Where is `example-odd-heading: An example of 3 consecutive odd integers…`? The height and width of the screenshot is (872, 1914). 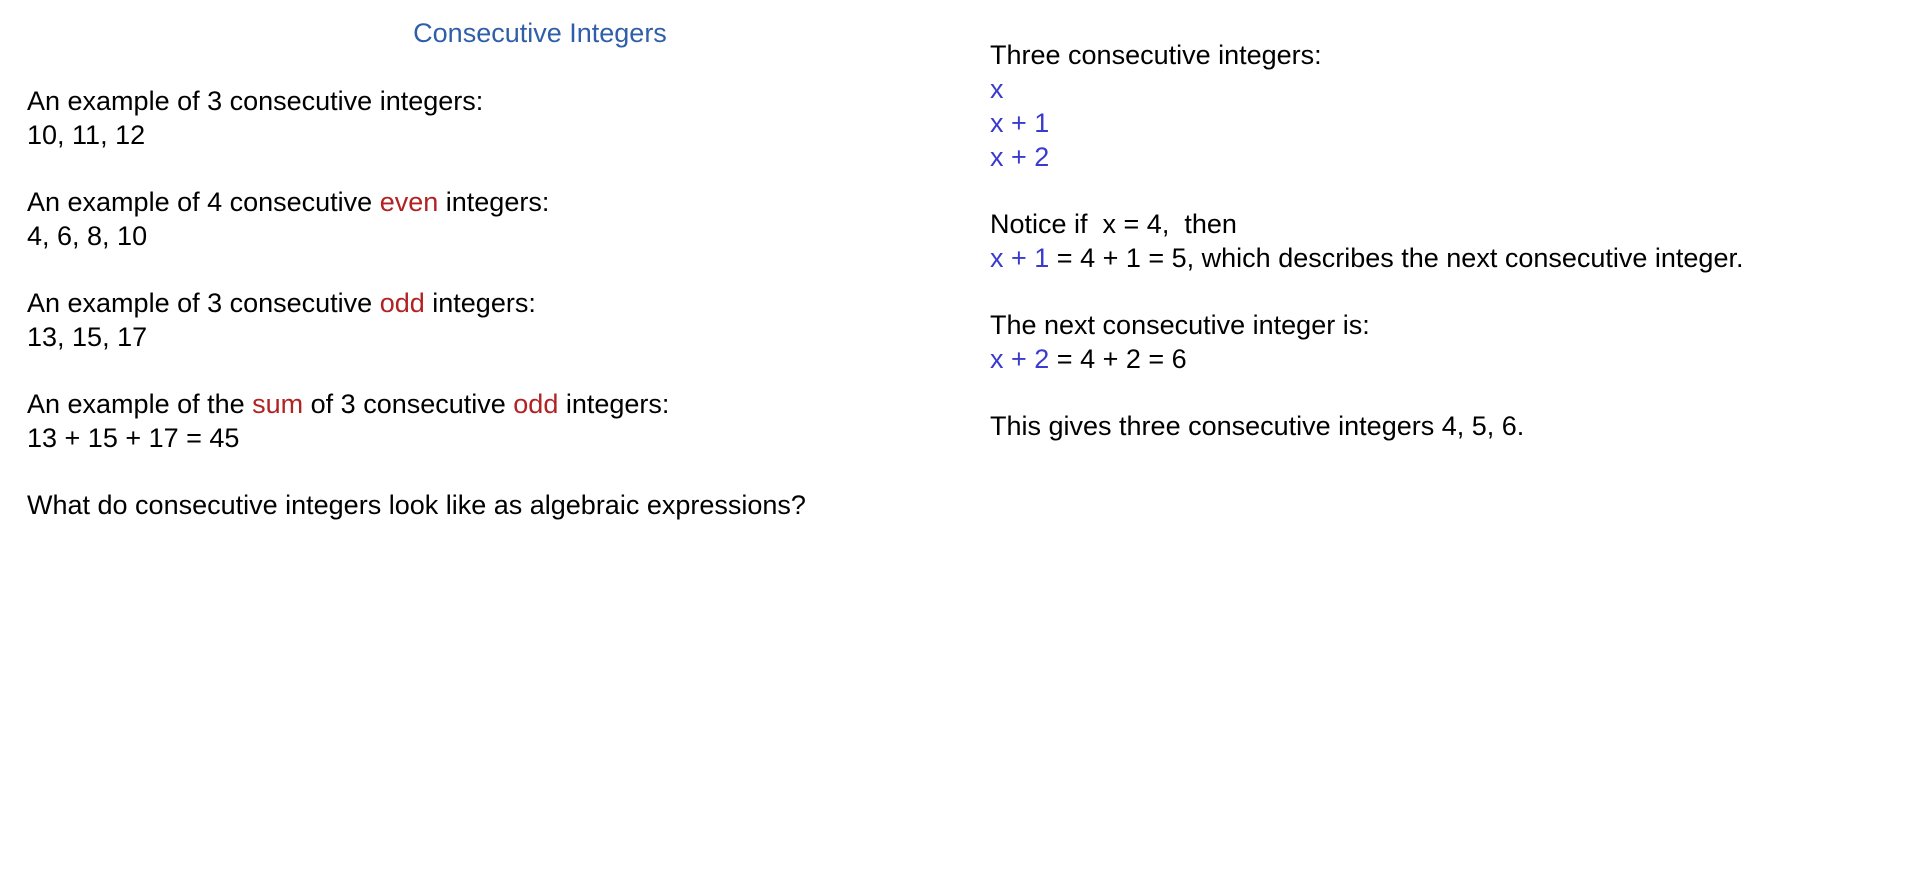
example-odd-heading: An example of 3 consecutive odd integers… is located at coordinates (416, 303).